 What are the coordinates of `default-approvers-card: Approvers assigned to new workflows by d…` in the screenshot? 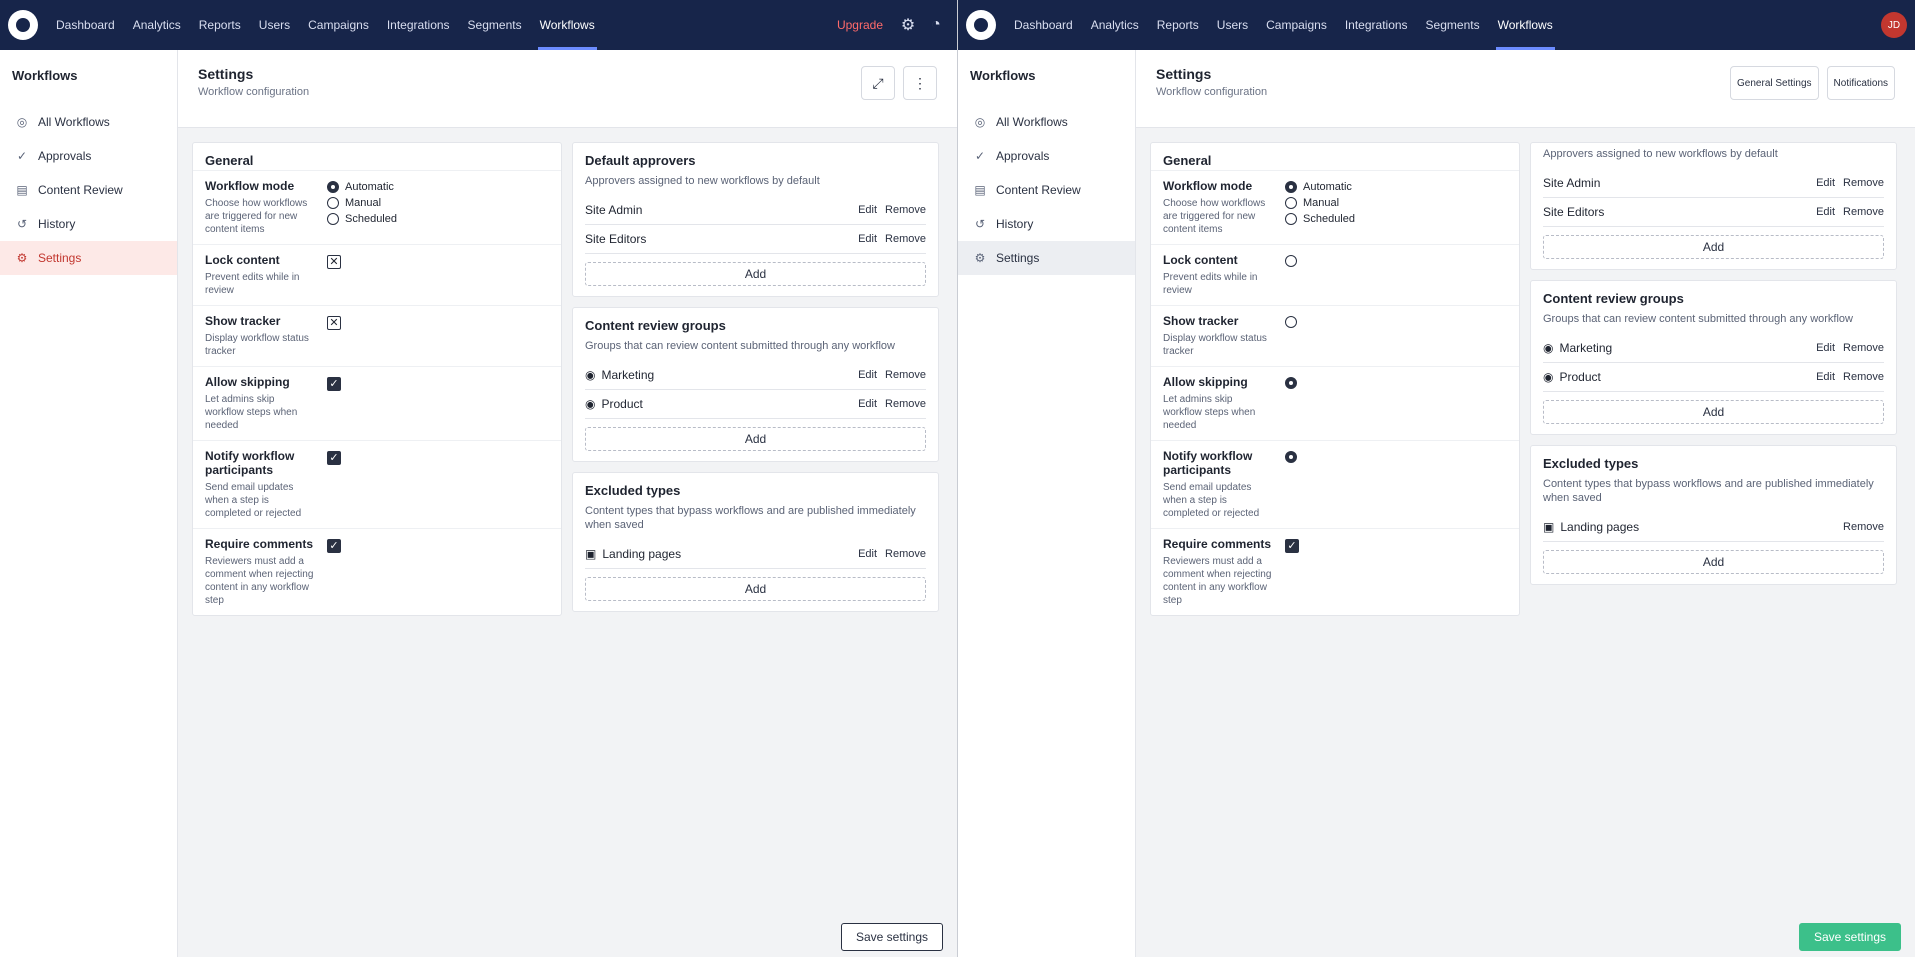 It's located at (1713, 206).